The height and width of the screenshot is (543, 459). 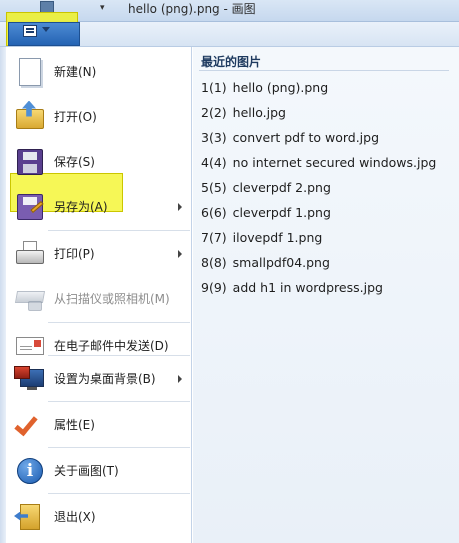 What do you see at coordinates (3, 295) in the screenshot?
I see `menu-gutter` at bounding box center [3, 295].